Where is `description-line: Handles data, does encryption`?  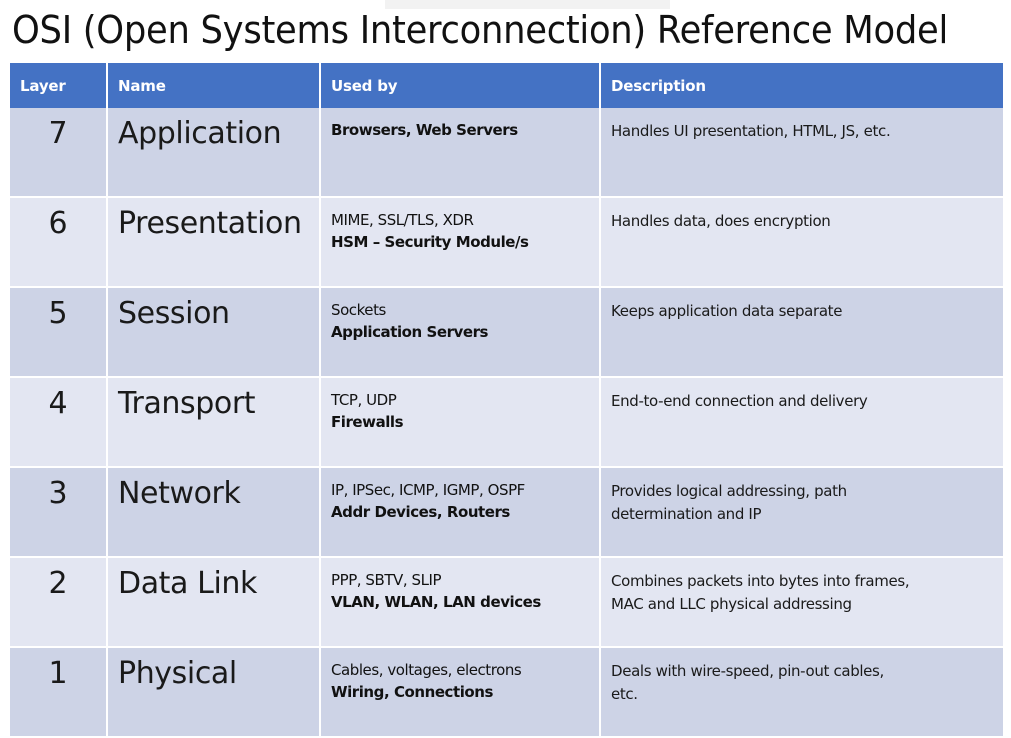 description-line: Handles data, does encryption is located at coordinates (721, 221).